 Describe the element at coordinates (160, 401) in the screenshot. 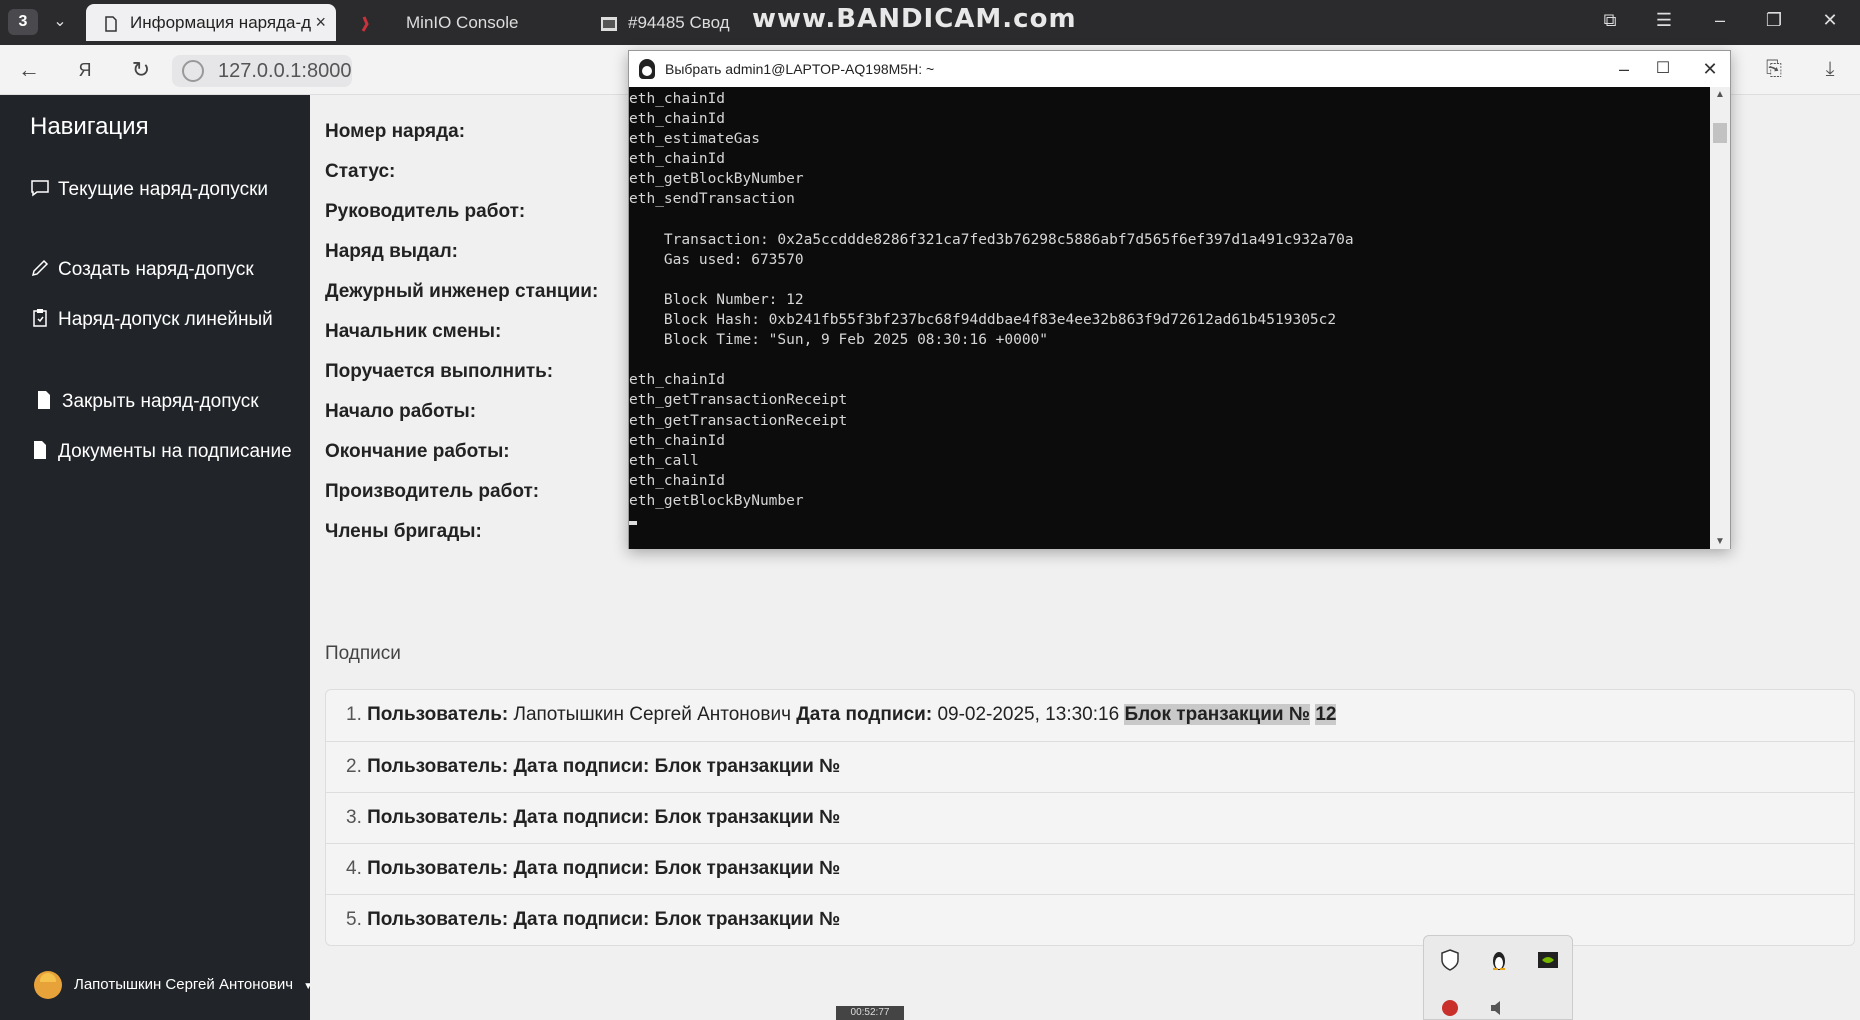

I see `sidebar-item-label: Закрыть наряд-допуск` at that location.